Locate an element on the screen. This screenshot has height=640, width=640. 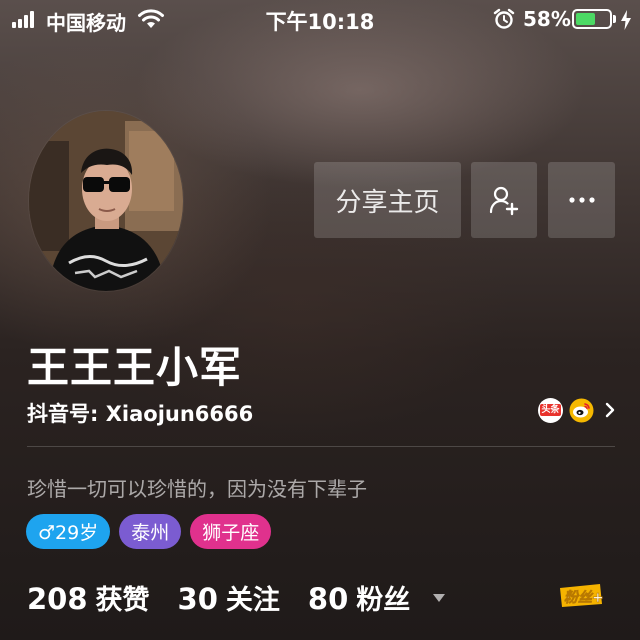
following-count: 30 is located at coordinates (197, 599).